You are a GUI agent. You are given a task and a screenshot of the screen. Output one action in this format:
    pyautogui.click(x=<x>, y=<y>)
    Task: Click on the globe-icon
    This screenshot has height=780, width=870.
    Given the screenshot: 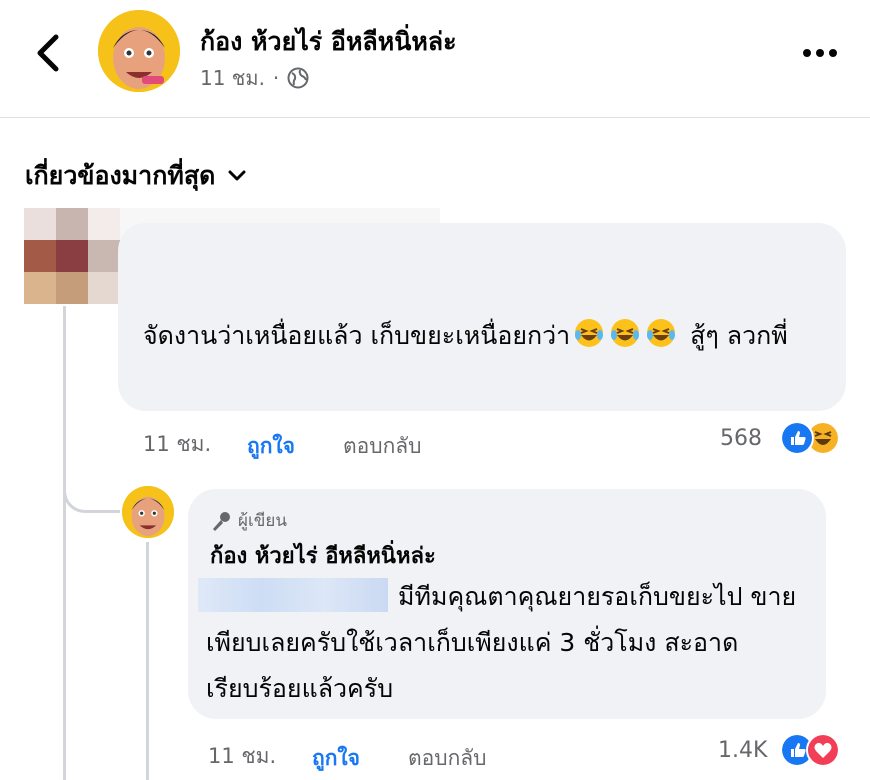 What is the action you would take?
    pyautogui.click(x=298, y=78)
    